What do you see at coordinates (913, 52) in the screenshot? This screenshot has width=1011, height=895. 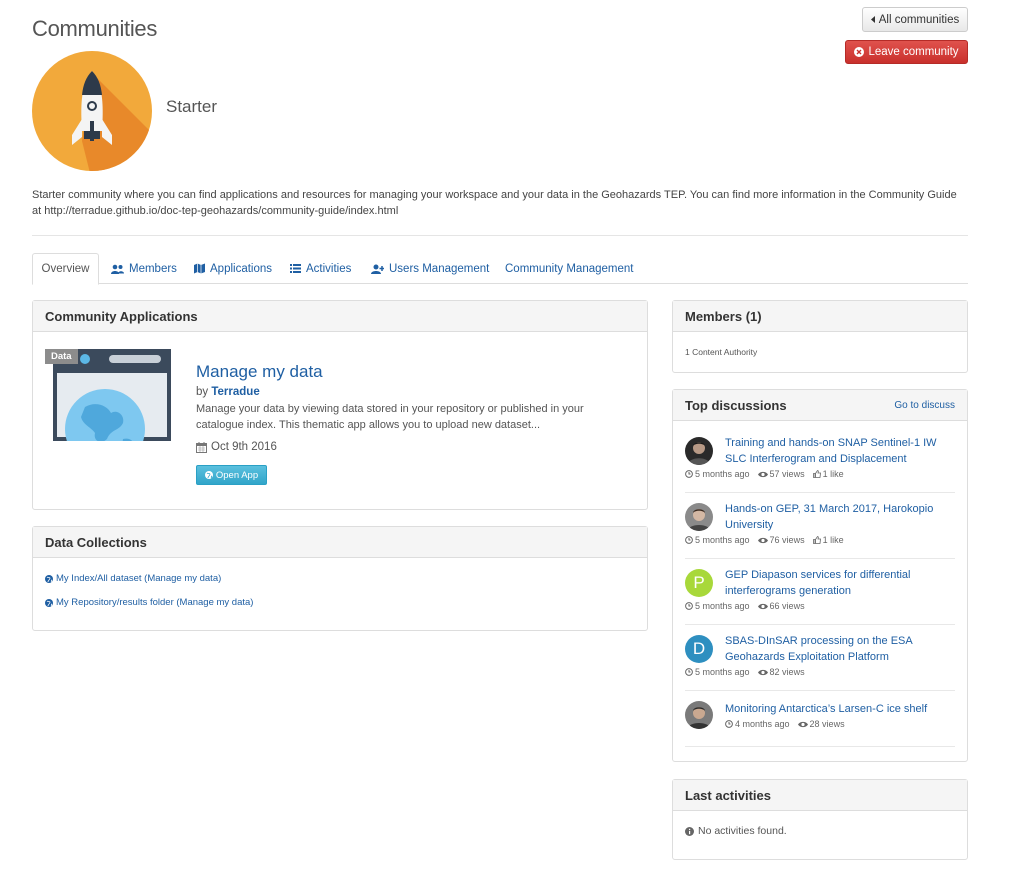 I see `leave-community-label: Leave community` at bounding box center [913, 52].